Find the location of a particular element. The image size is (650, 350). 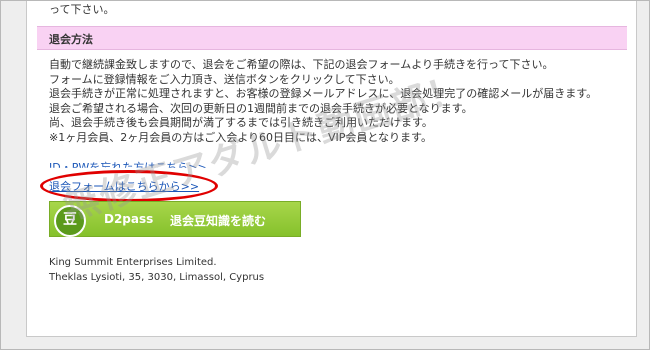

company-name: King Summit Enterprises Limited. is located at coordinates (133, 262).